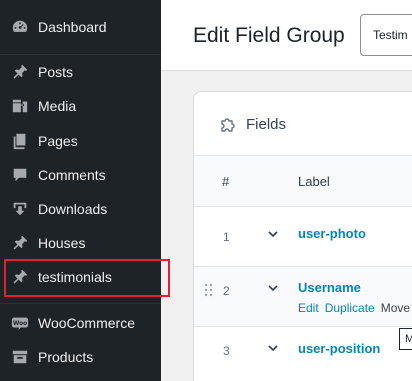 This screenshot has height=381, width=412. I want to click on download-icon, so click(20, 209).